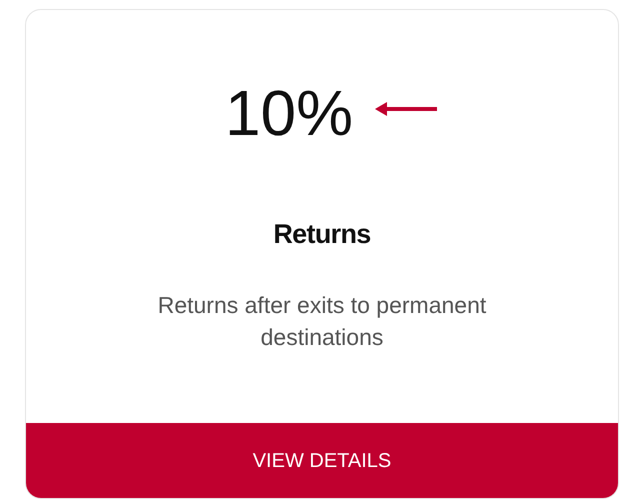  What do you see at coordinates (406, 109) in the screenshot?
I see `arrow-icon` at bounding box center [406, 109].